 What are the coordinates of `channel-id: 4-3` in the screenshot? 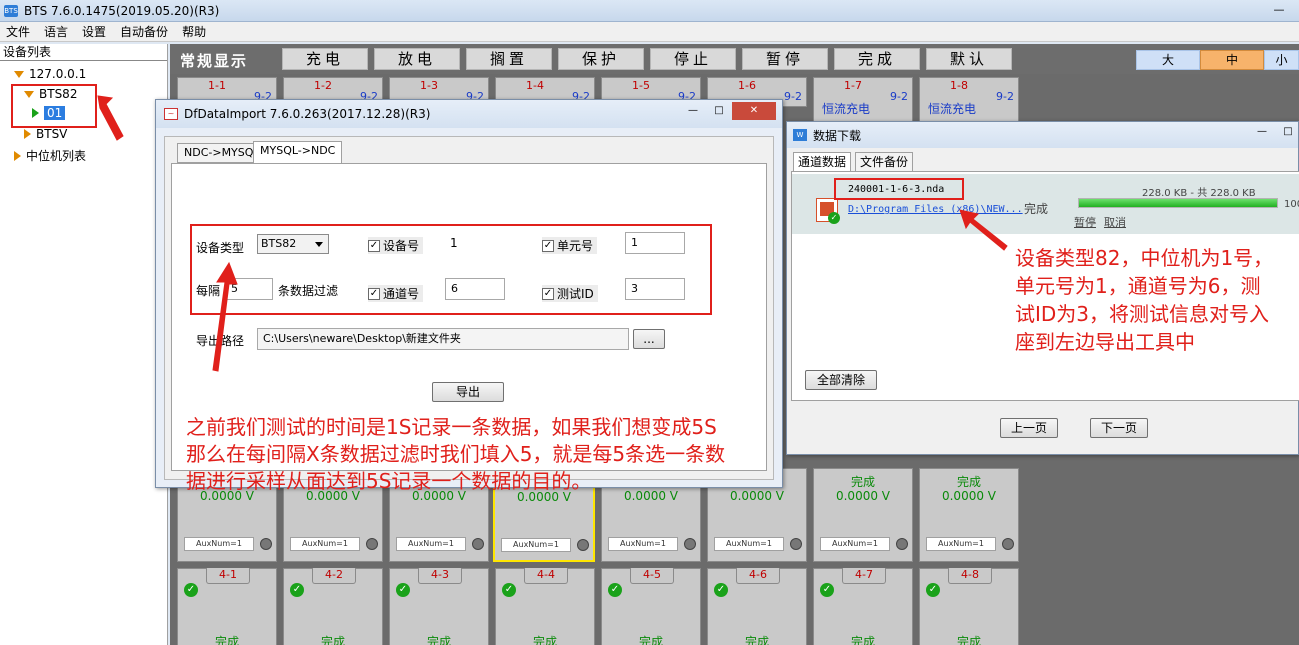 It's located at (440, 576).